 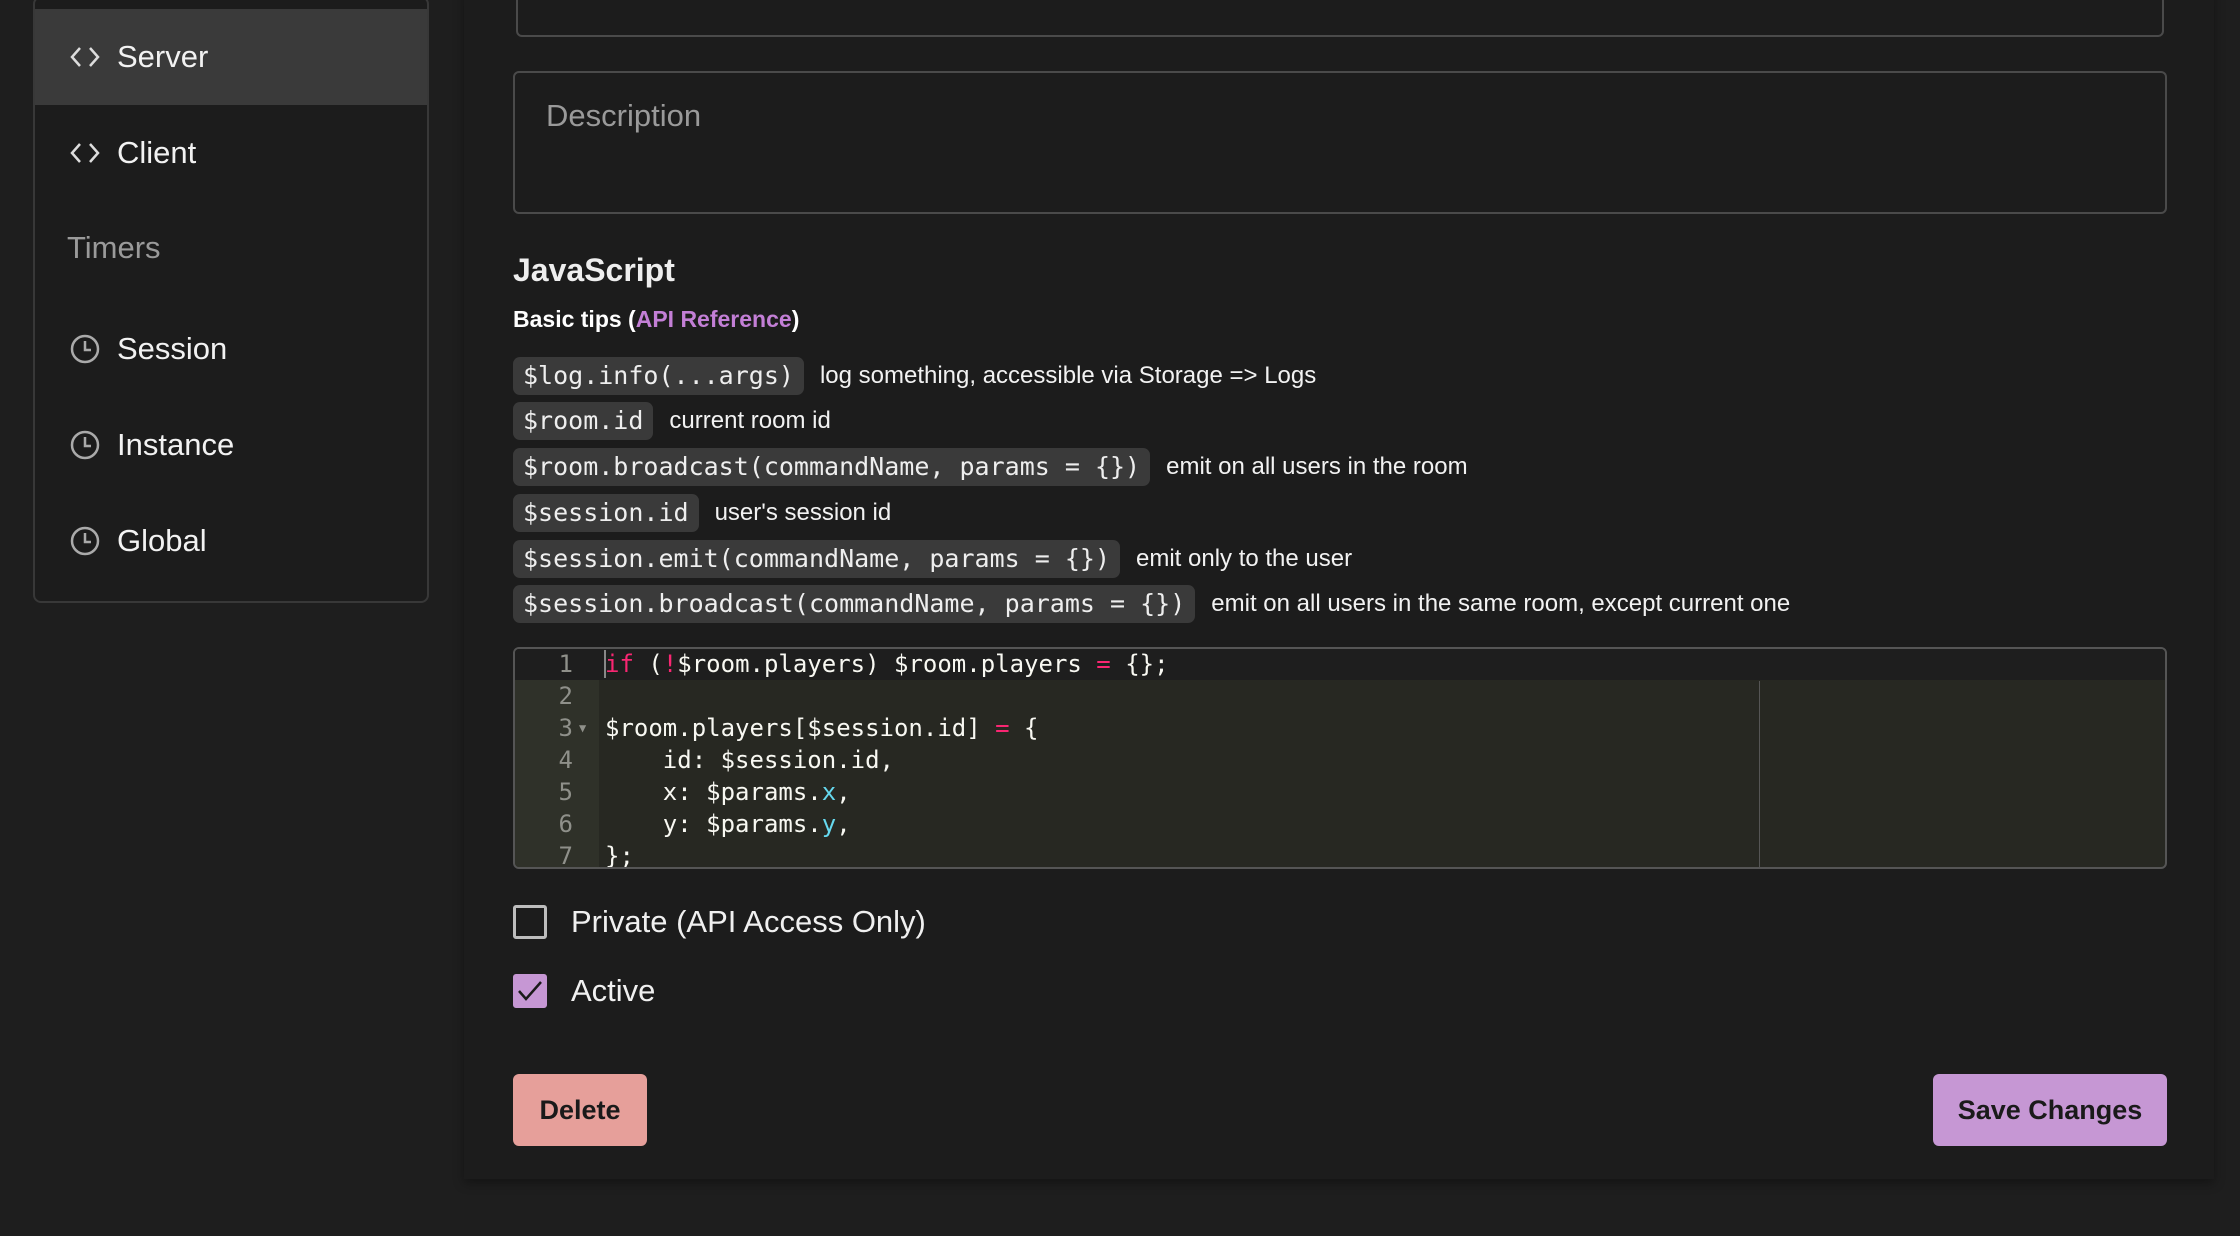 What do you see at coordinates (574, 319) in the screenshot?
I see `tips-prefix: Basic tips (` at bounding box center [574, 319].